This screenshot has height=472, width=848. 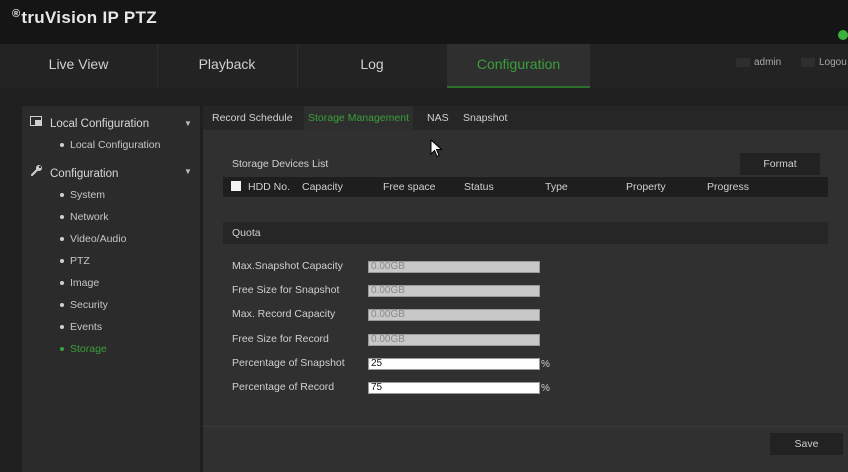 I want to click on logout-link: Logou, so click(x=824, y=62).